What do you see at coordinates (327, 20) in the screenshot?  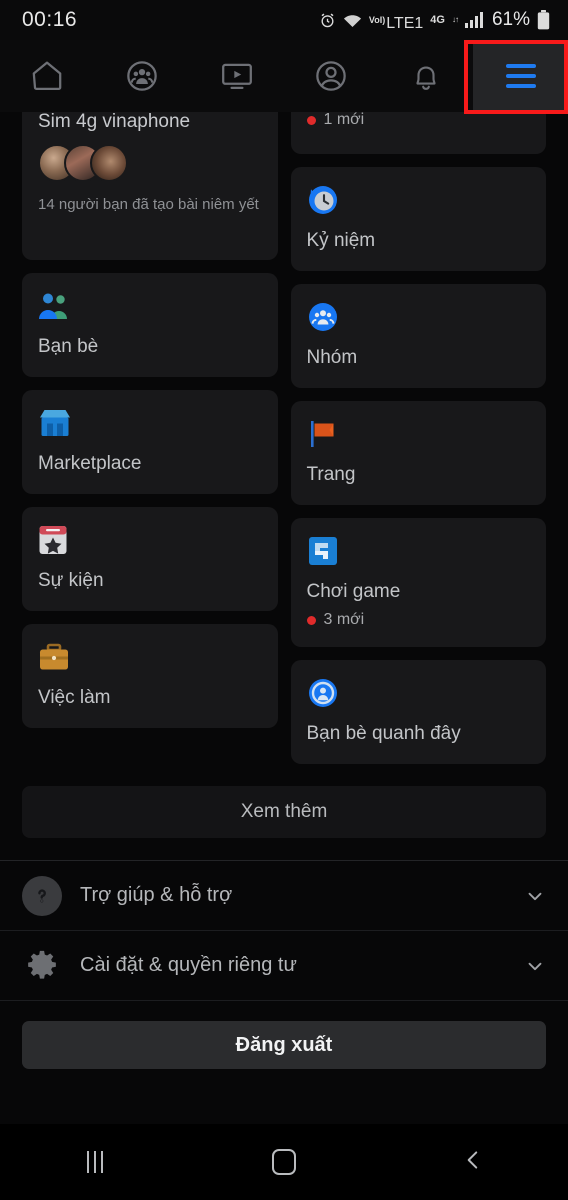 I see `alarm-icon` at bounding box center [327, 20].